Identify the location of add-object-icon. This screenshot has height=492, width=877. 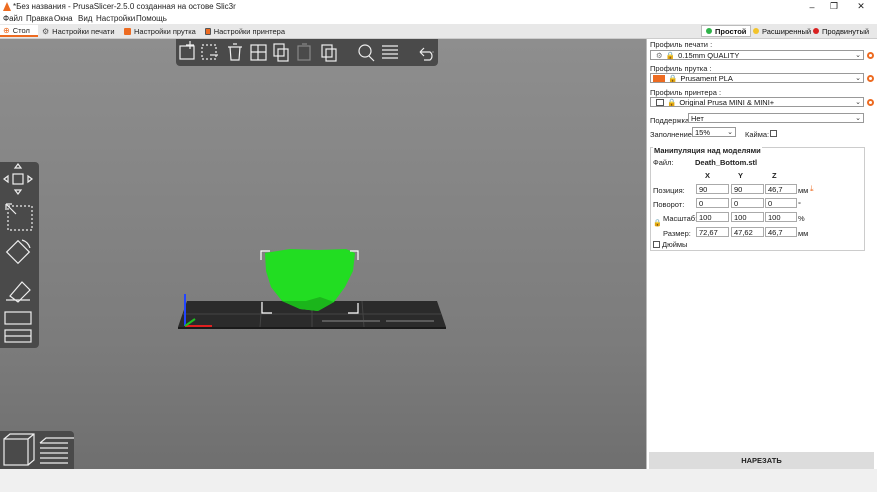
(187, 50).